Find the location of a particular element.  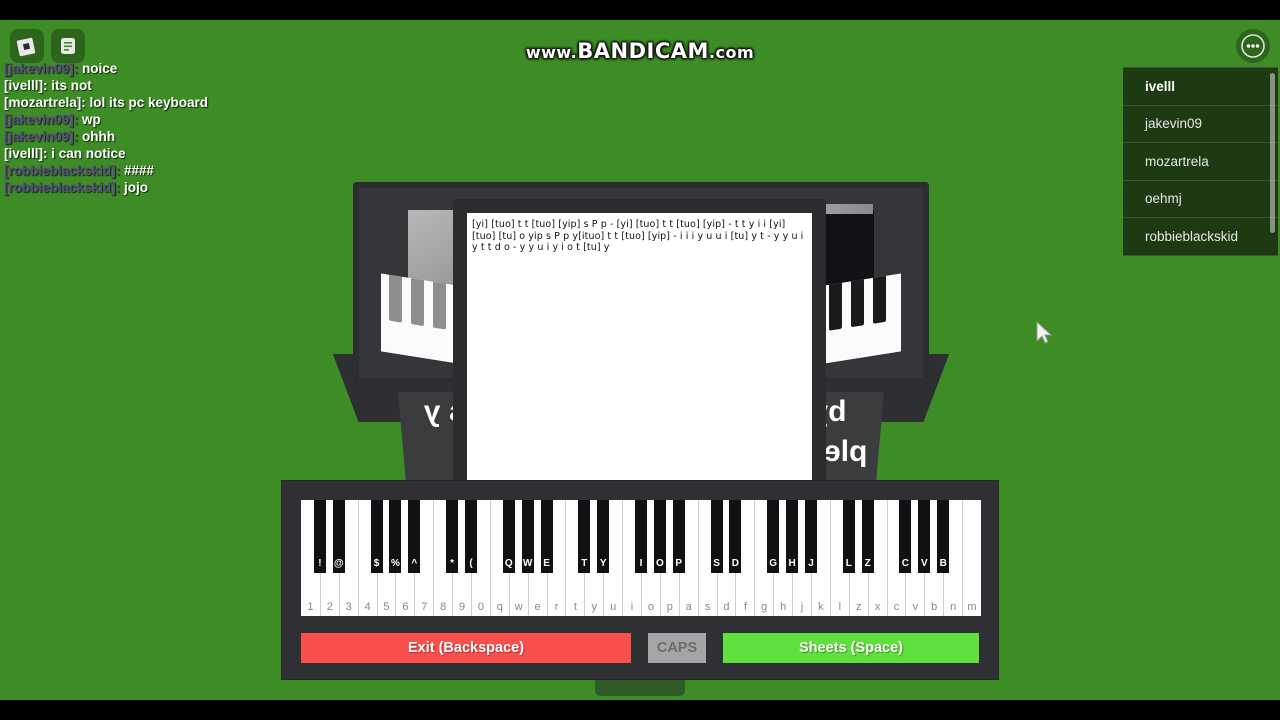

piano-black-key: E is located at coordinates (546, 536).